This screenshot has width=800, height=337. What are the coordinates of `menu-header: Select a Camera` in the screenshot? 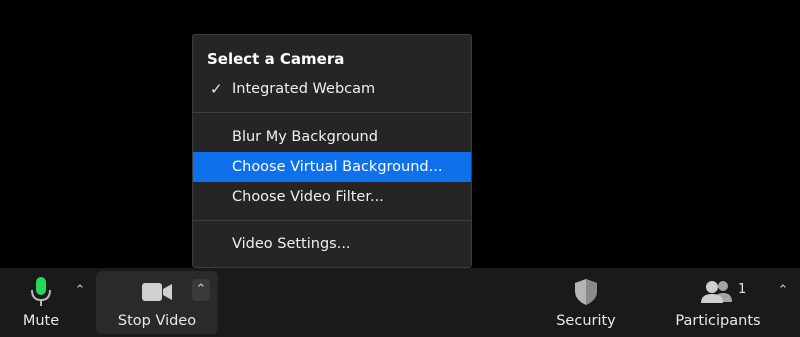 It's located at (276, 59).